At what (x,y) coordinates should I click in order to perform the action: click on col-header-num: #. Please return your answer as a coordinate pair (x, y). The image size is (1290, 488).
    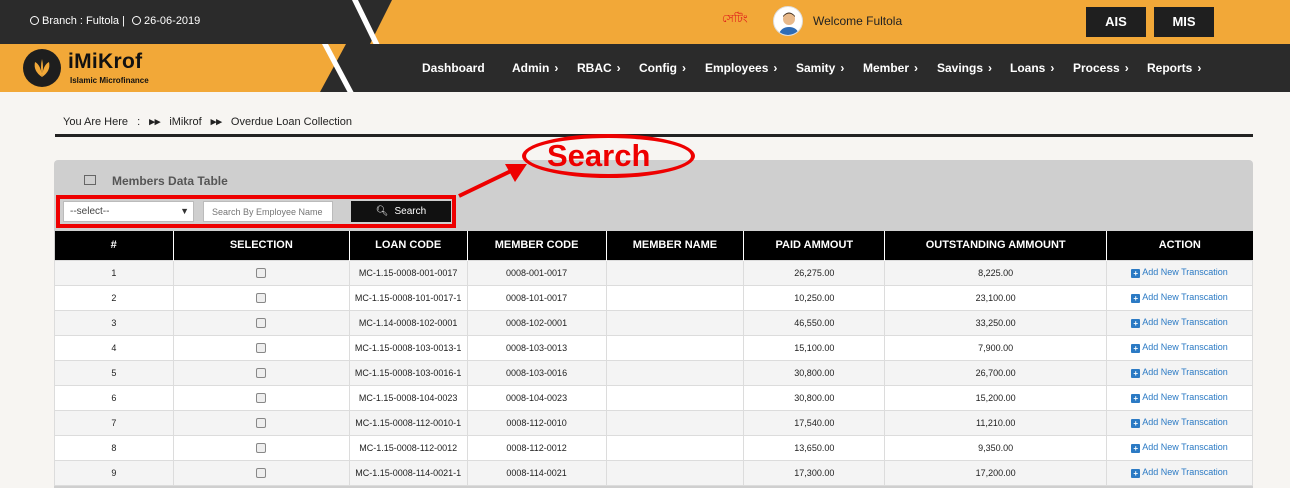
    Looking at the image, I should click on (114, 245).